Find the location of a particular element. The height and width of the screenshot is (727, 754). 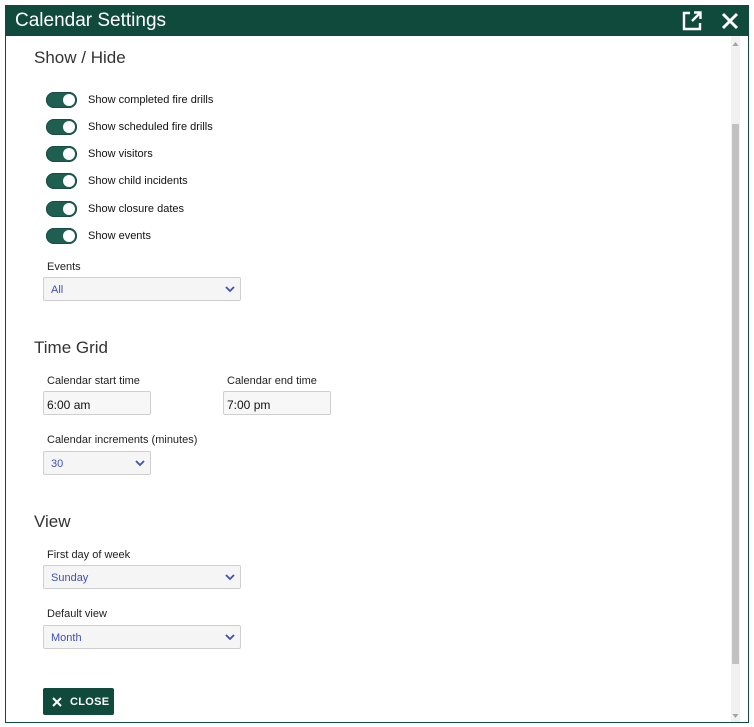

toggle-row-scheduled-fire-drills: Show scheduled fire drills is located at coordinates (129, 127).